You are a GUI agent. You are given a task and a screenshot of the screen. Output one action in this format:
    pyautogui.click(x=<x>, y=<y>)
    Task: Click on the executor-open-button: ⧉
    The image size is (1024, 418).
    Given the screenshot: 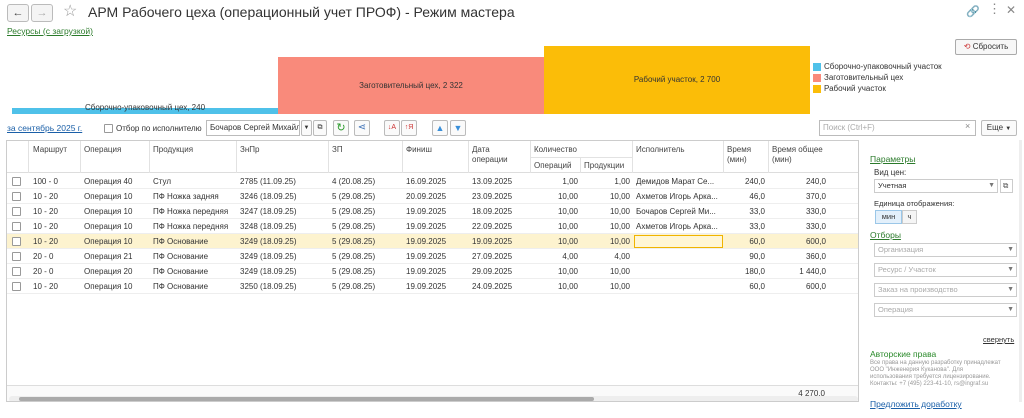 What is the action you would take?
    pyautogui.click(x=320, y=128)
    